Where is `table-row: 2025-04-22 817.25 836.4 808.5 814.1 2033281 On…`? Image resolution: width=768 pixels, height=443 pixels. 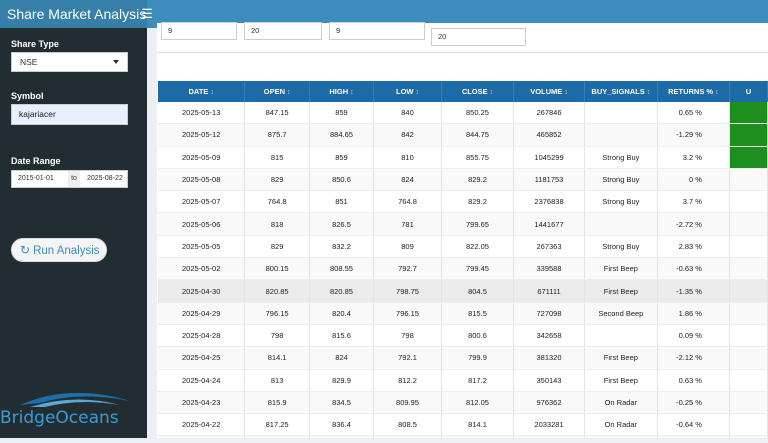
table-row: 2025-04-22 817.25 836.4 808.5 814.1 2033281 On… is located at coordinates (463, 425).